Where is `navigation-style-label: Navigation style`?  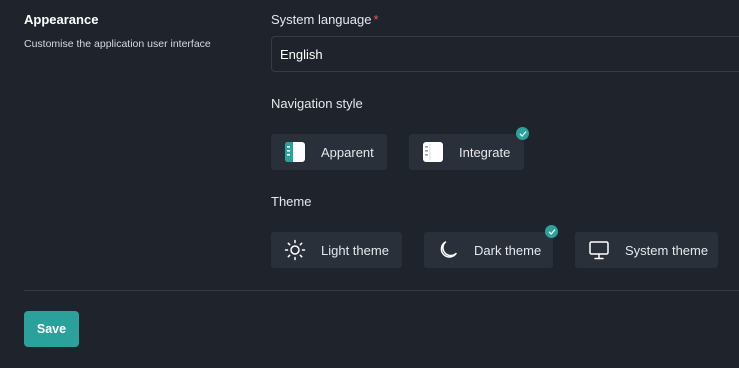 navigation-style-label: Navigation style is located at coordinates (317, 103).